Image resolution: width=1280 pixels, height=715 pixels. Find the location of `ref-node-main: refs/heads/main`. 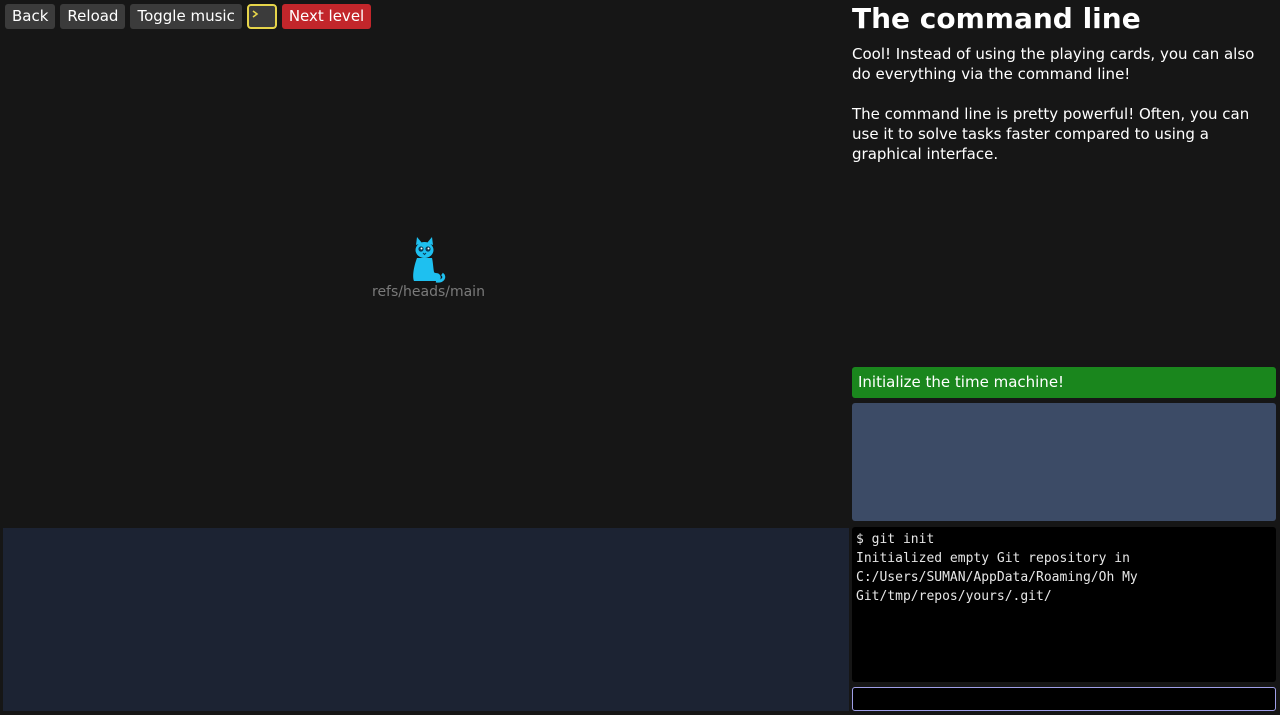

ref-node-main: refs/heads/main is located at coordinates (428, 268).